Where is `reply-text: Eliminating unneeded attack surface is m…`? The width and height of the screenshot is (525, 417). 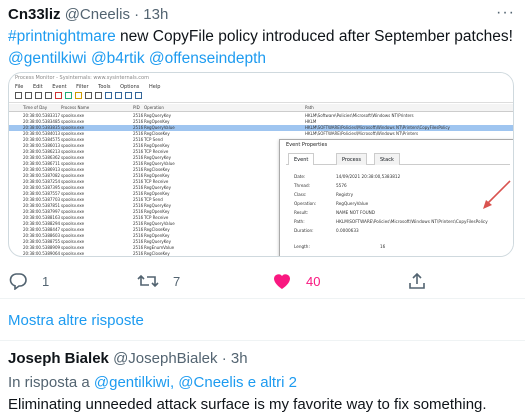
reply-text: Eliminating unneeded attack surface is m… is located at coordinates (247, 404).